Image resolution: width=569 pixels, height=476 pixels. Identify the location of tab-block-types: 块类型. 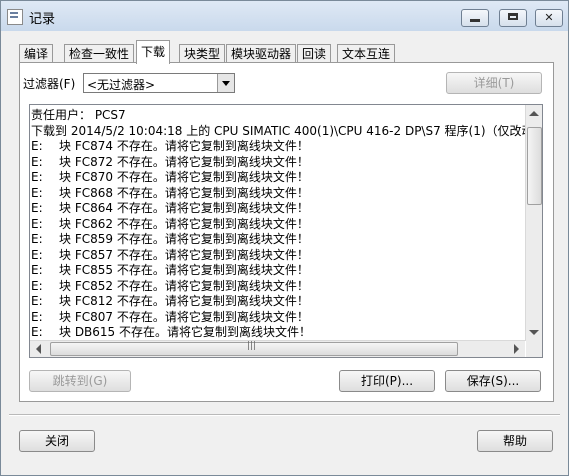
(202, 53).